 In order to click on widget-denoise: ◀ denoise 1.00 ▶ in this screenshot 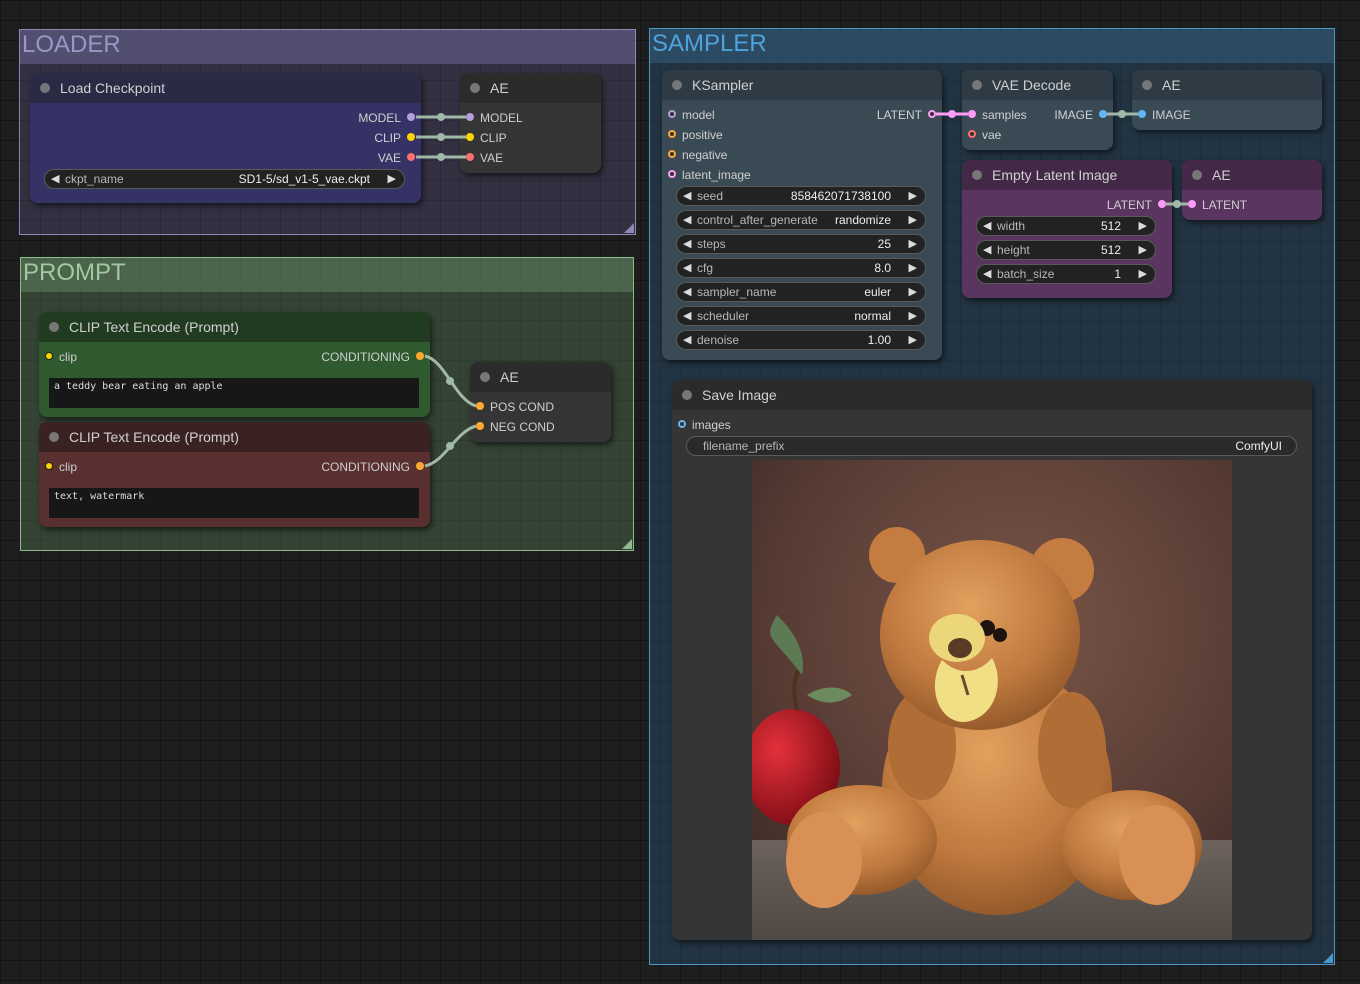, I will do `click(801, 340)`.